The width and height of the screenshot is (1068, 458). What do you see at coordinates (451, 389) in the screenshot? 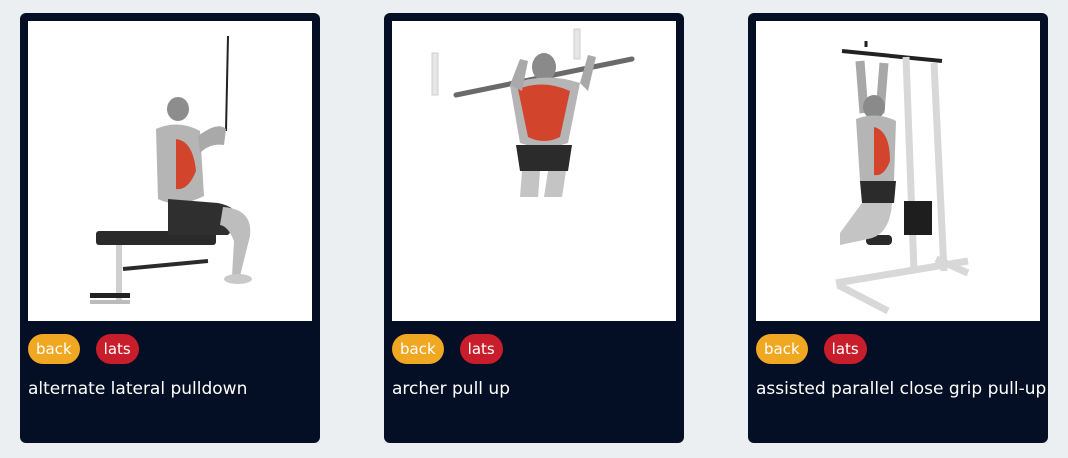
I see `exercise-name: archer pull up` at bounding box center [451, 389].